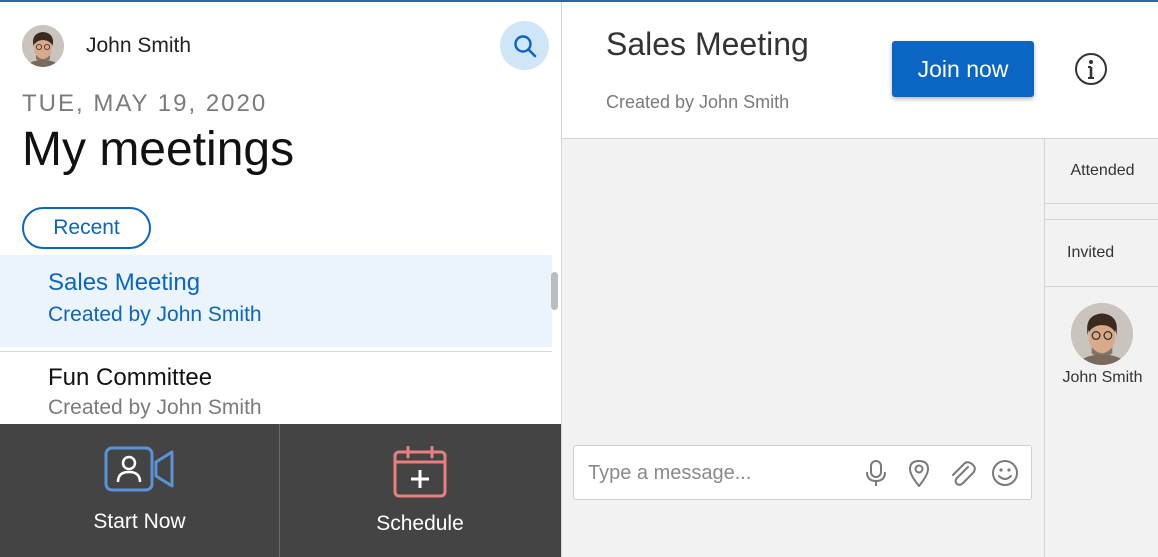 This screenshot has height=557, width=1158. Describe the element at coordinates (698, 102) in the screenshot. I see `meeting-detail-subtitle: Created by John Smith` at that location.